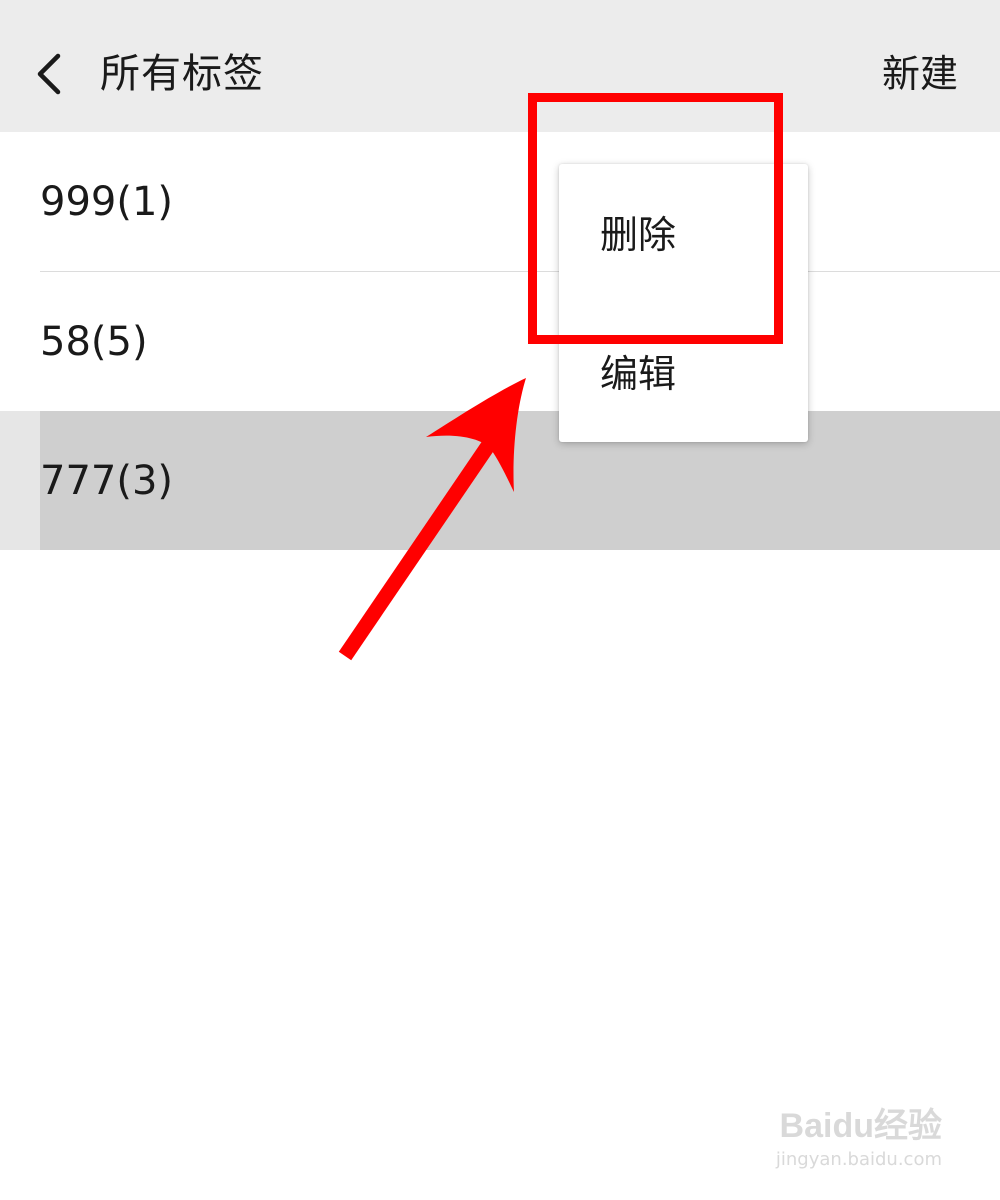 This screenshot has width=1000, height=1200. Describe the element at coordinates (858, 1159) in the screenshot. I see `watermark-url: jingyan.baidu.com` at that location.